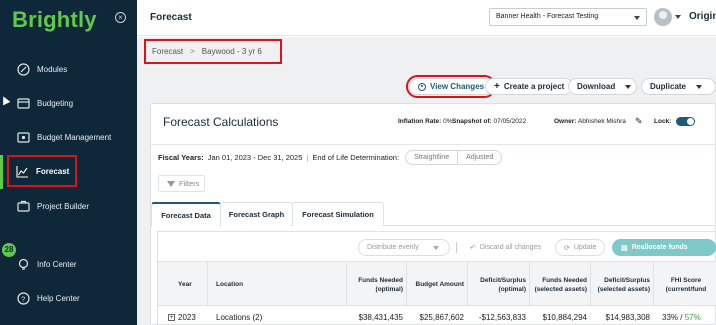 The image size is (716, 325). I want to click on sidebar-item-label: Project Builder, so click(63, 206).